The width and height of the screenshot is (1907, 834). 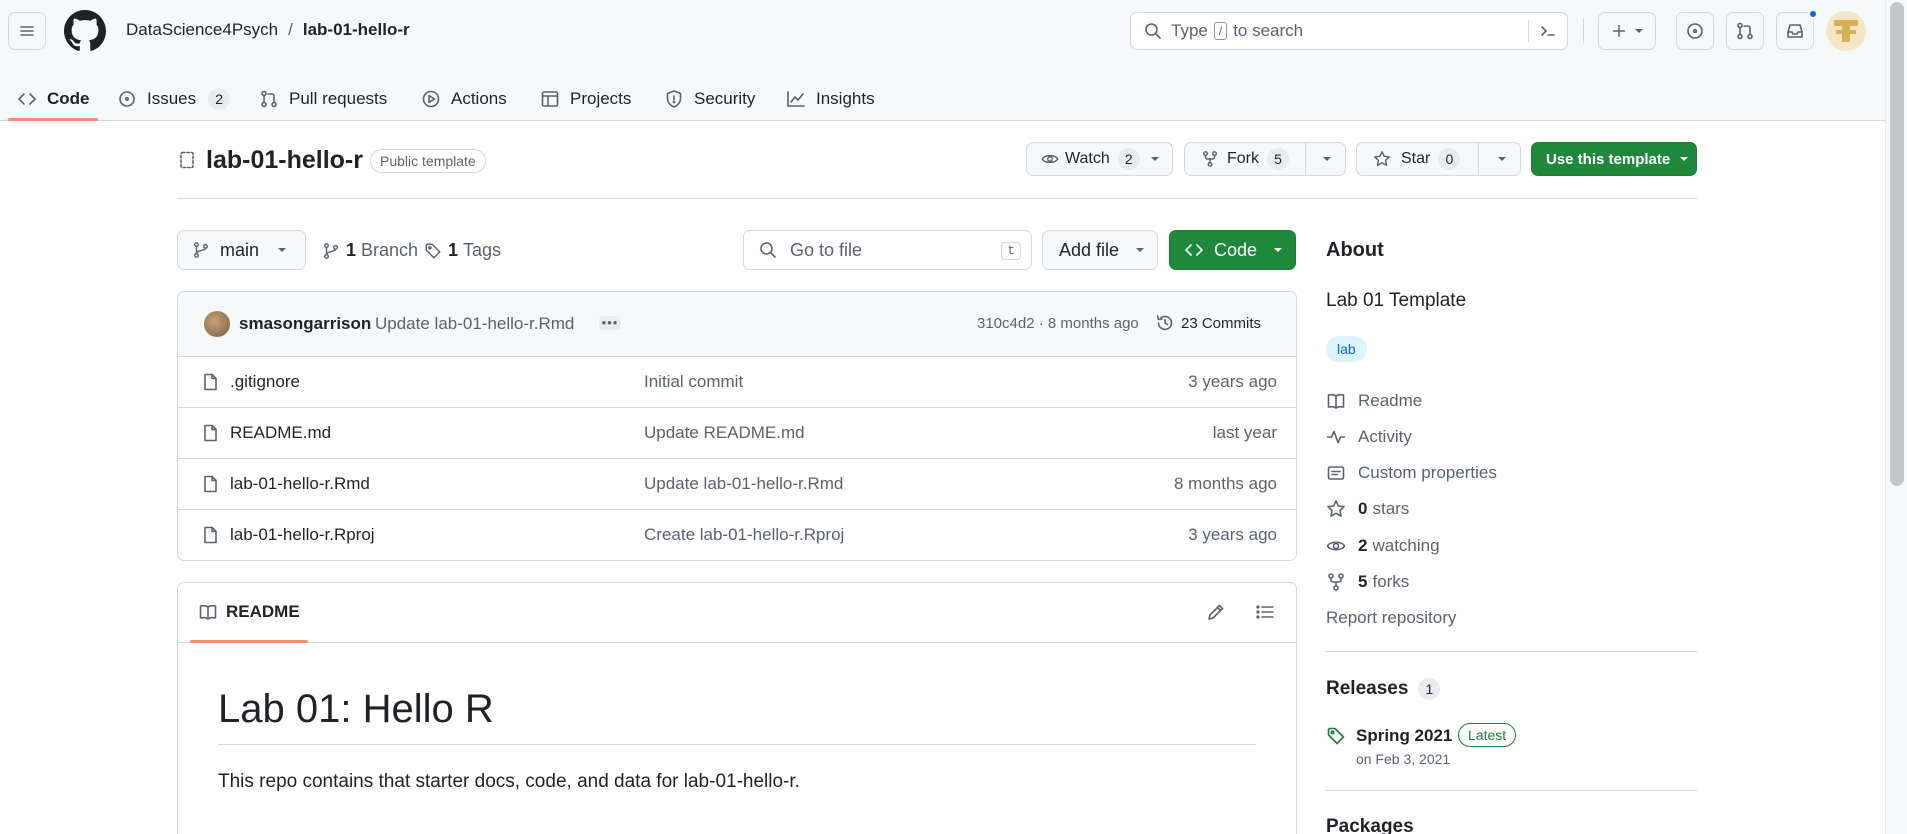 What do you see at coordinates (1627, 31) in the screenshot?
I see `create-new-button` at bounding box center [1627, 31].